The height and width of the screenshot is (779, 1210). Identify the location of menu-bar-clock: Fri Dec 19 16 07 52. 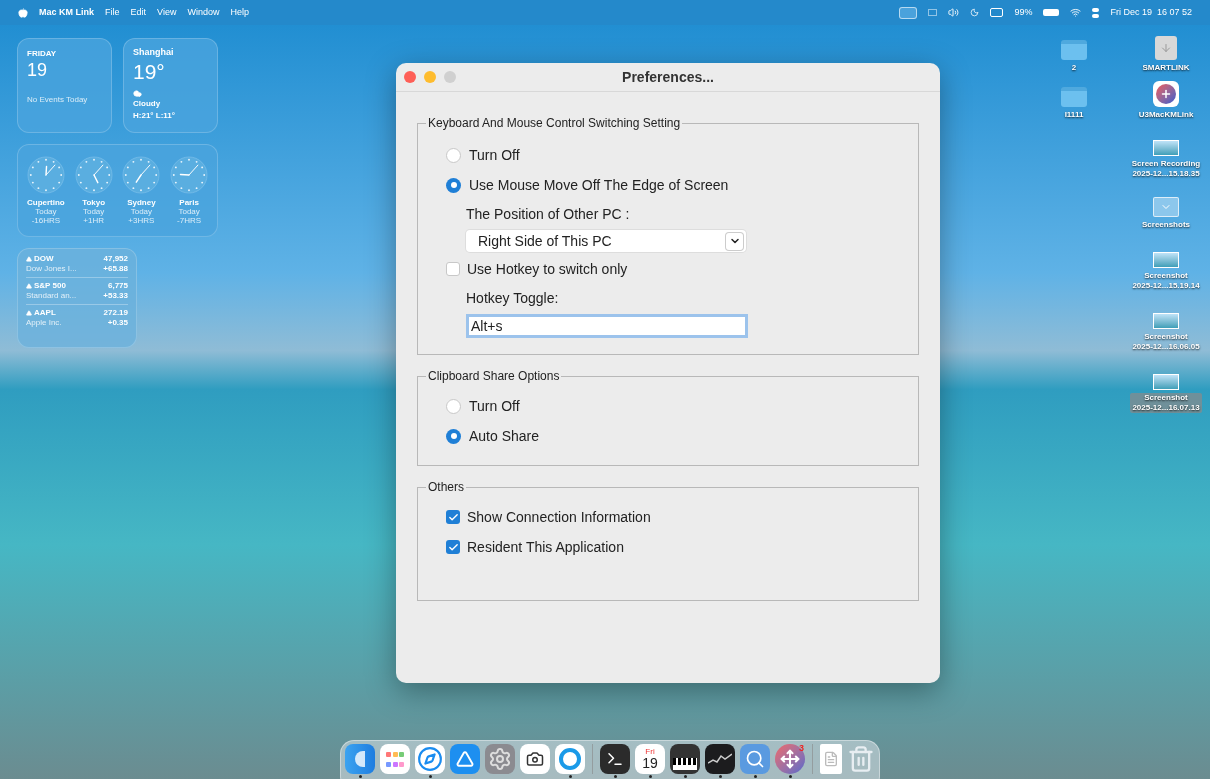
(1151, 12).